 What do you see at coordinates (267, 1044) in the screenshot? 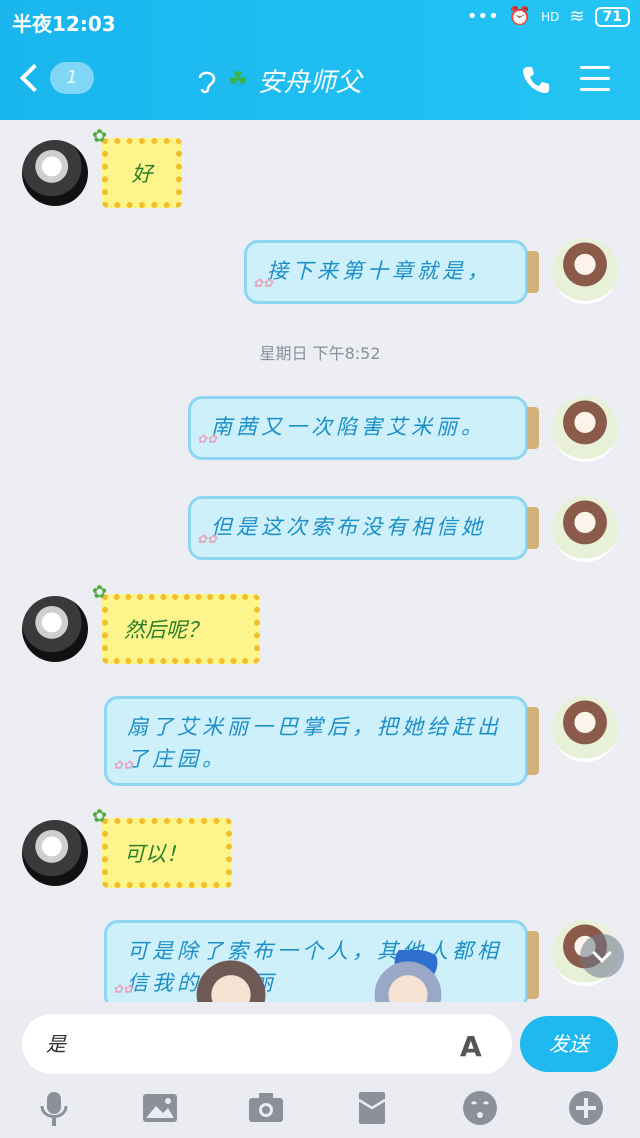
I see `message-input: 是` at bounding box center [267, 1044].